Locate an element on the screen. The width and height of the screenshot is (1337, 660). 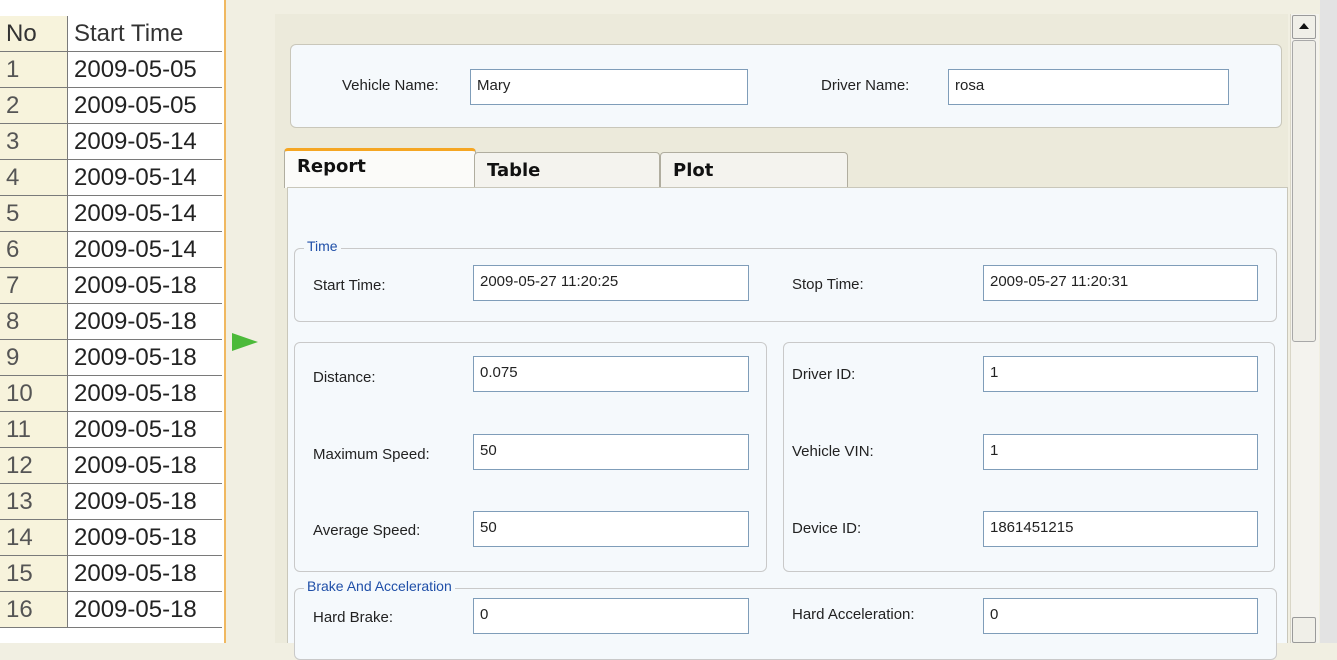
scroll-down-button is located at coordinates (1304, 630).